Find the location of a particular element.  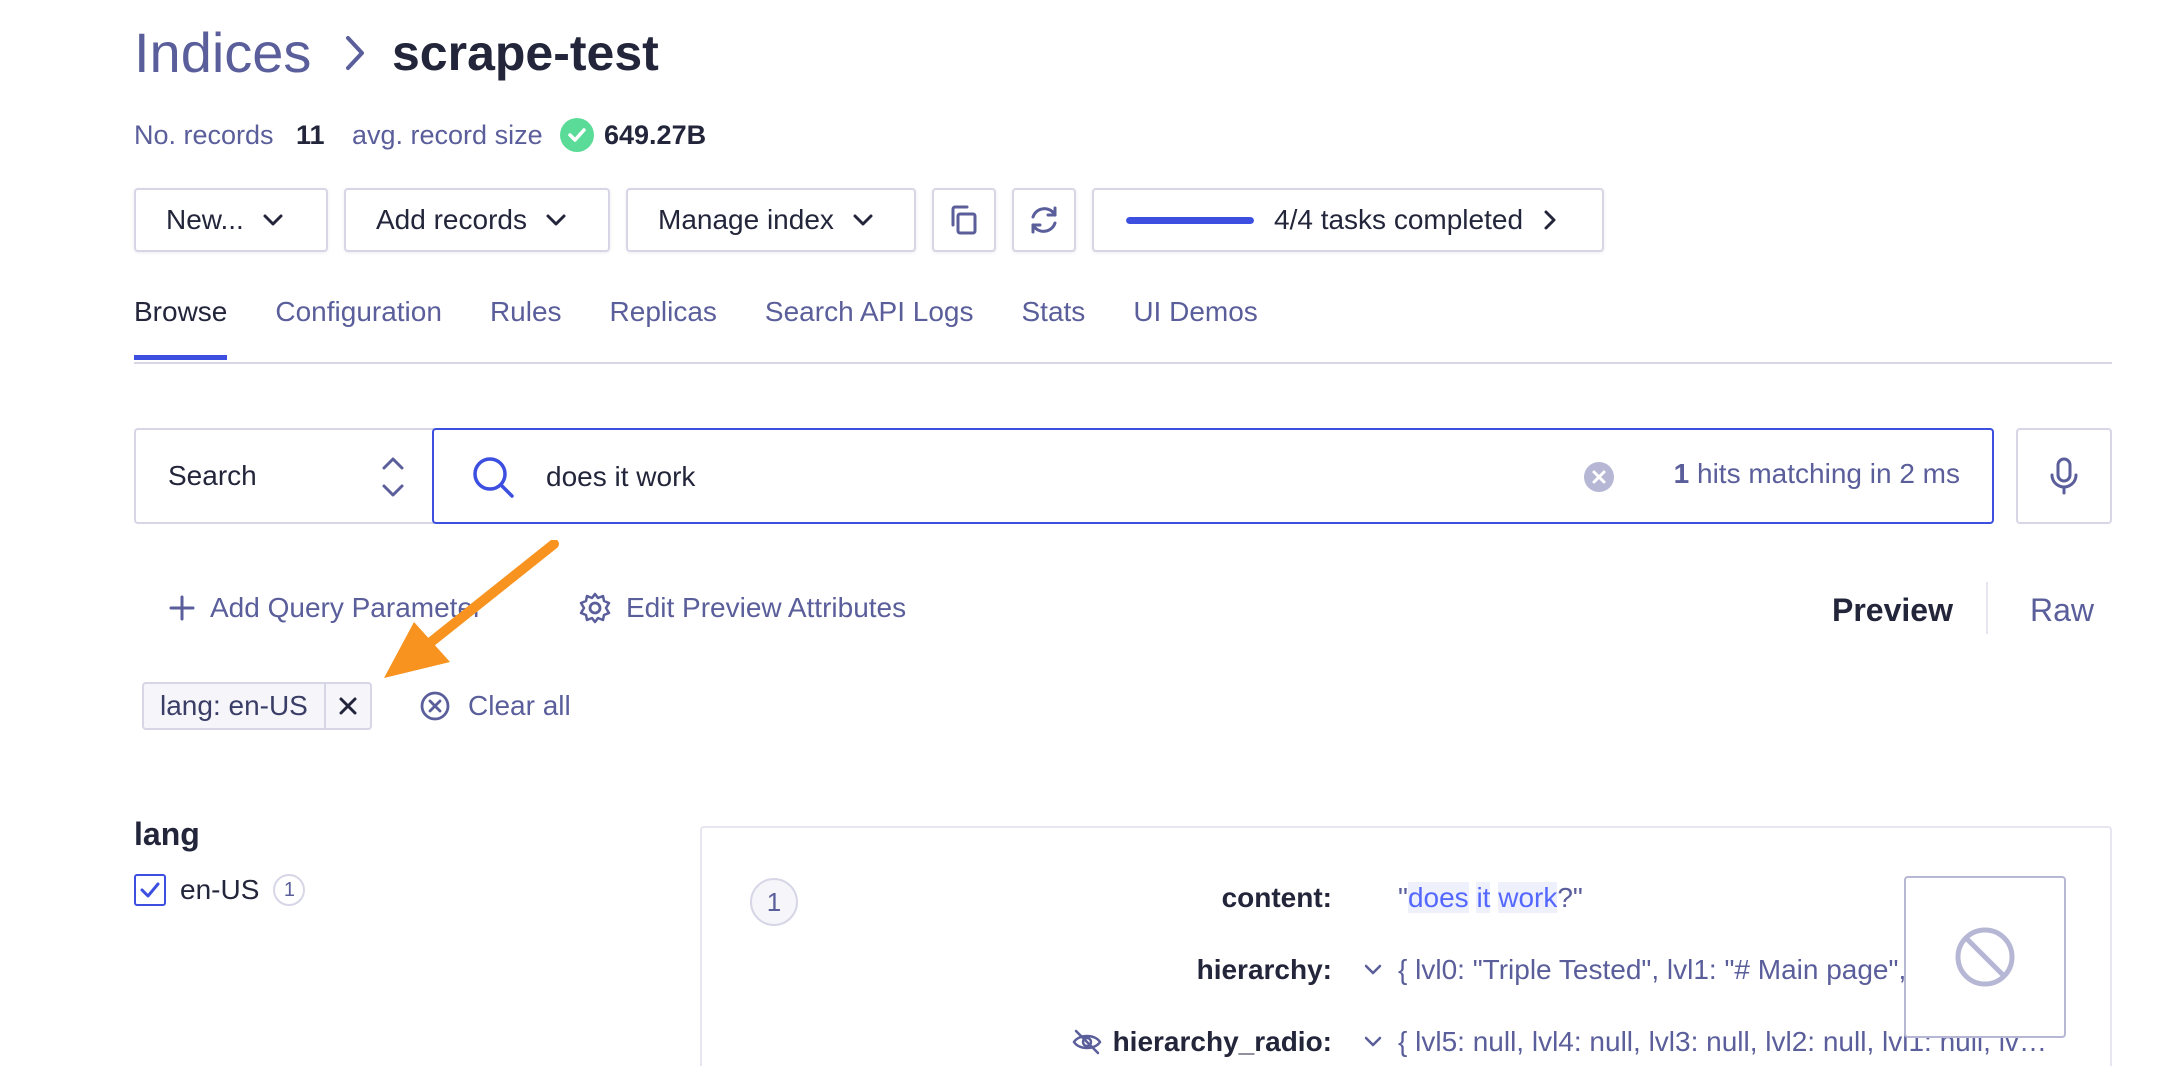

remove-filter-button is located at coordinates (346, 706).